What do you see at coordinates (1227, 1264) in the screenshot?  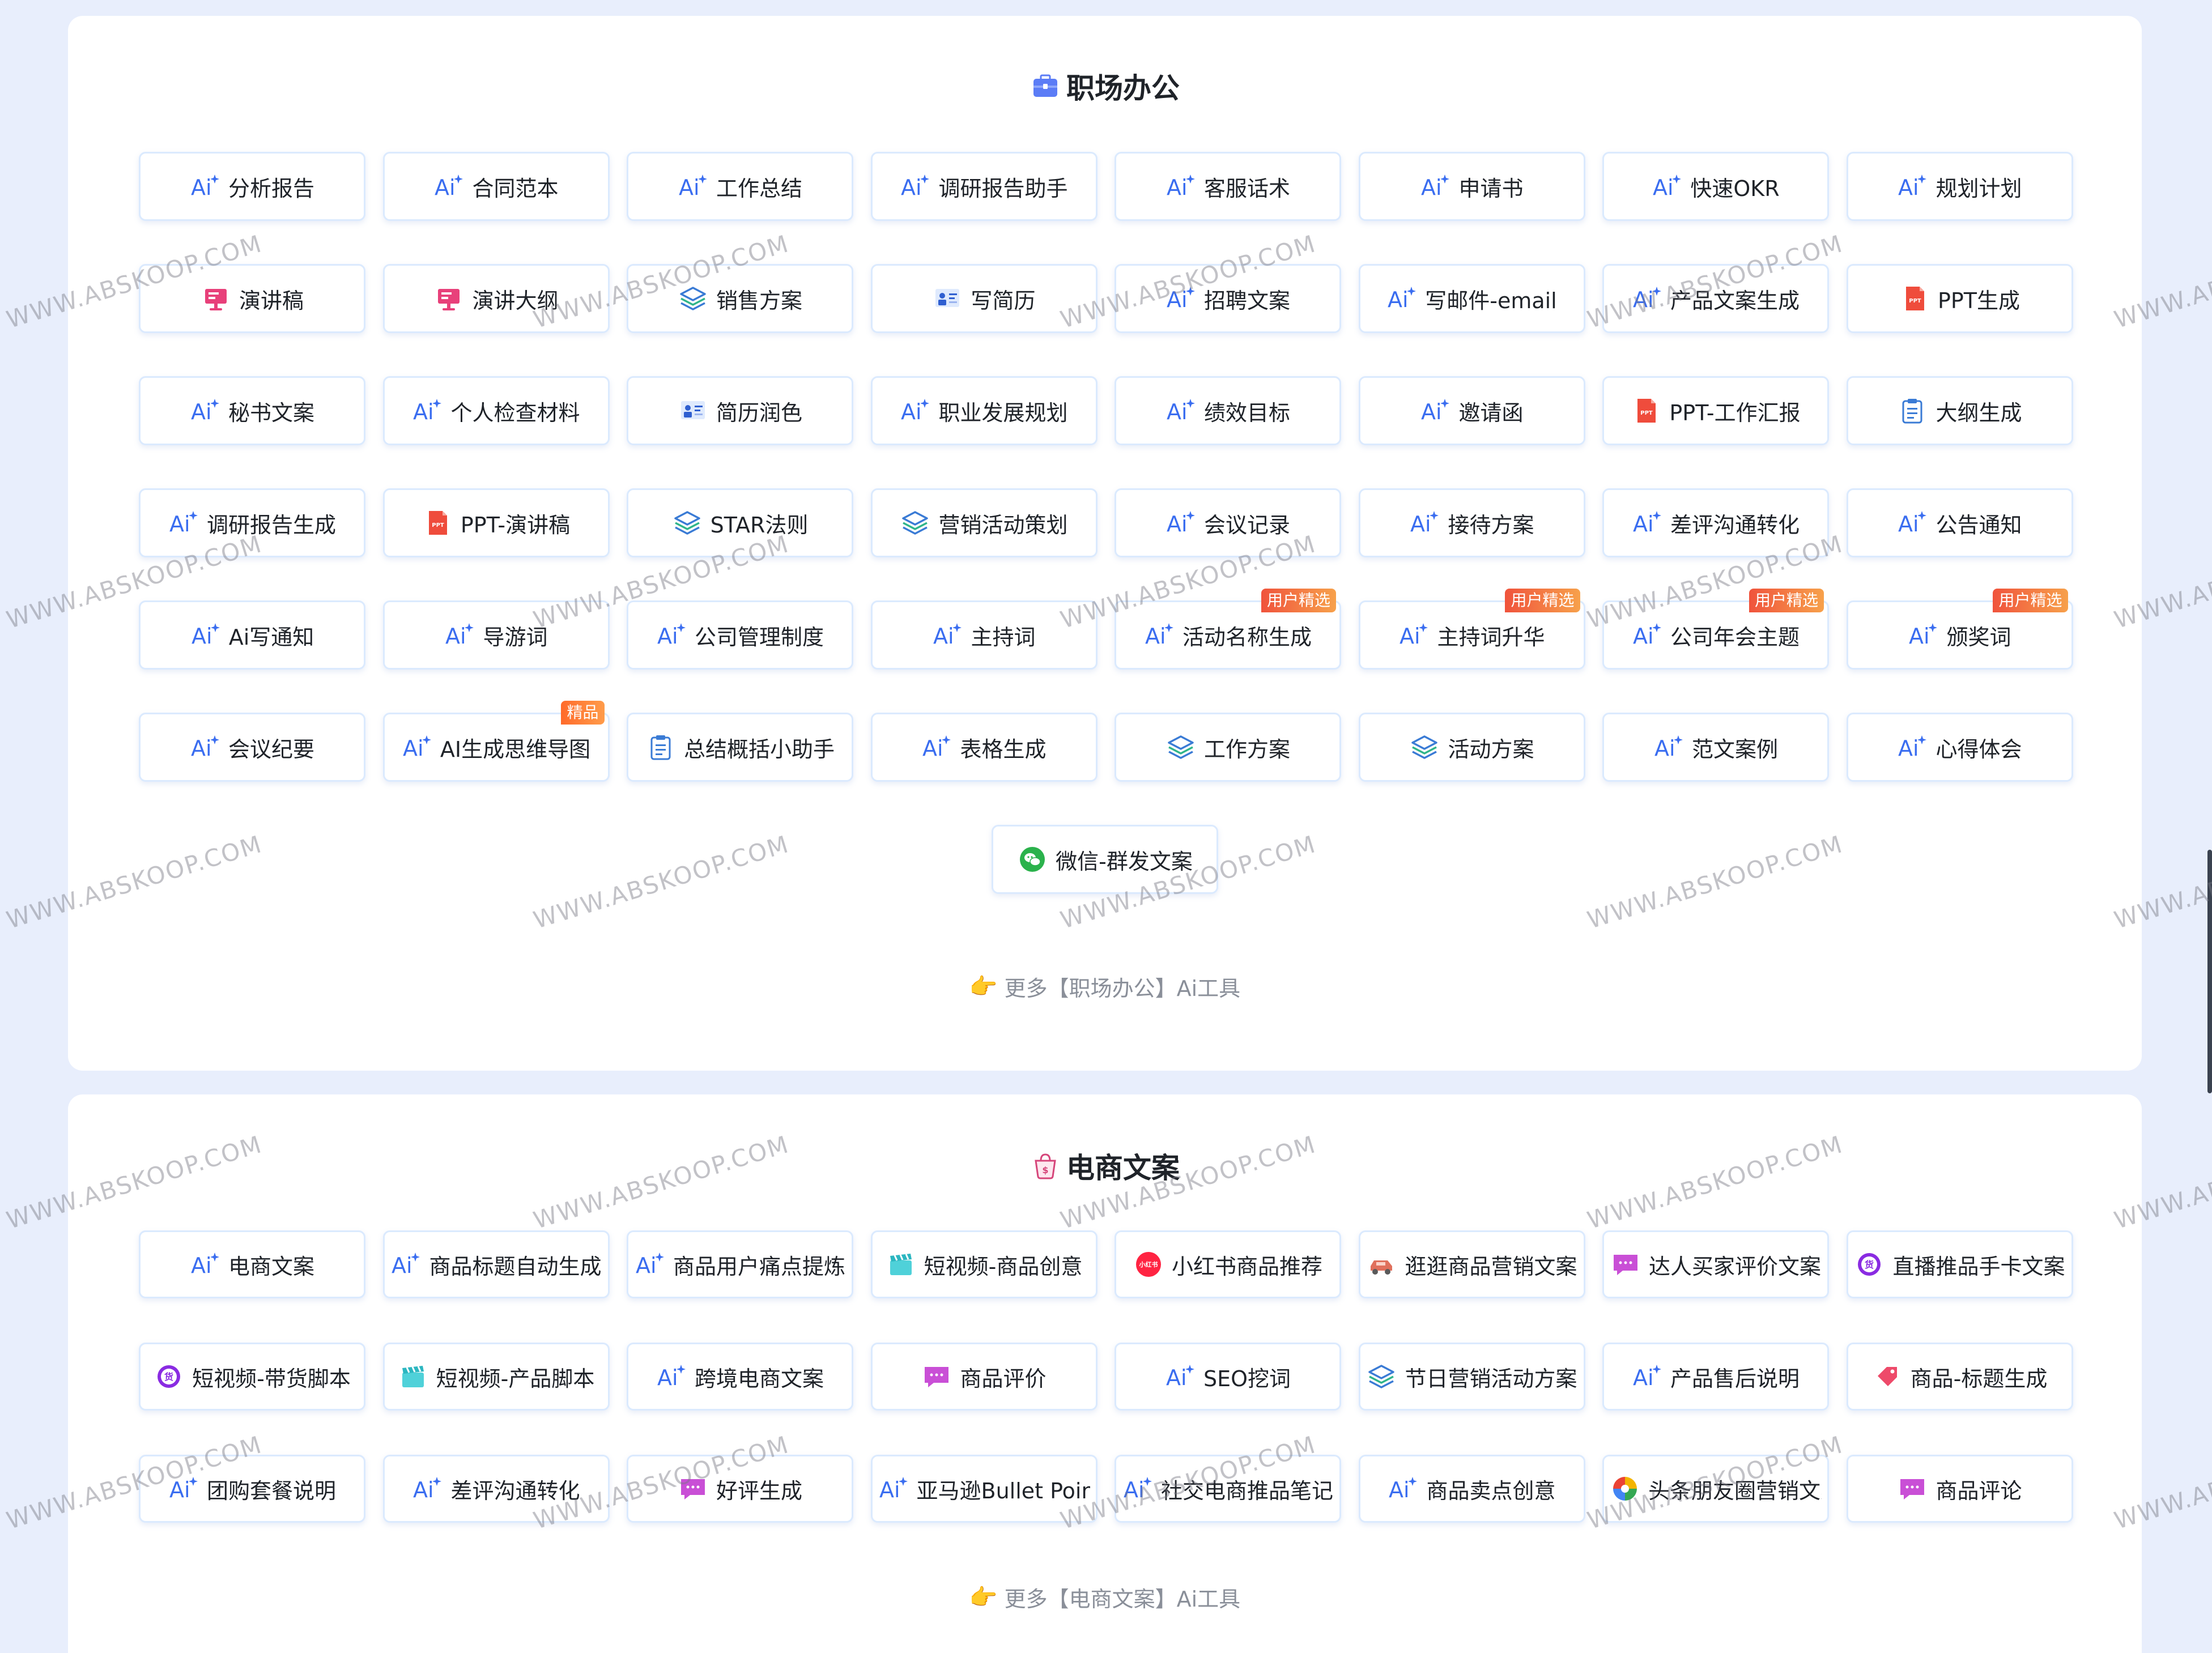 I see `tool-card: 小红书 小红书商品推荐` at bounding box center [1227, 1264].